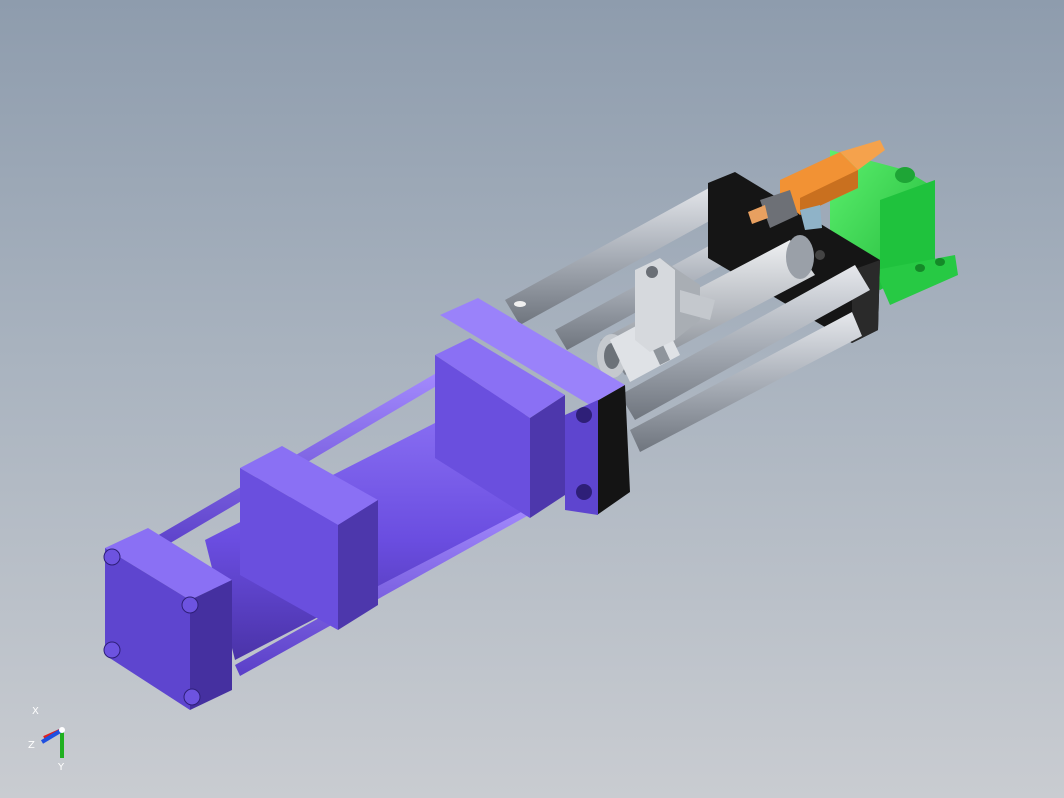 The image size is (1064, 798). I want to click on triad-x-label: X, so click(35, 711).